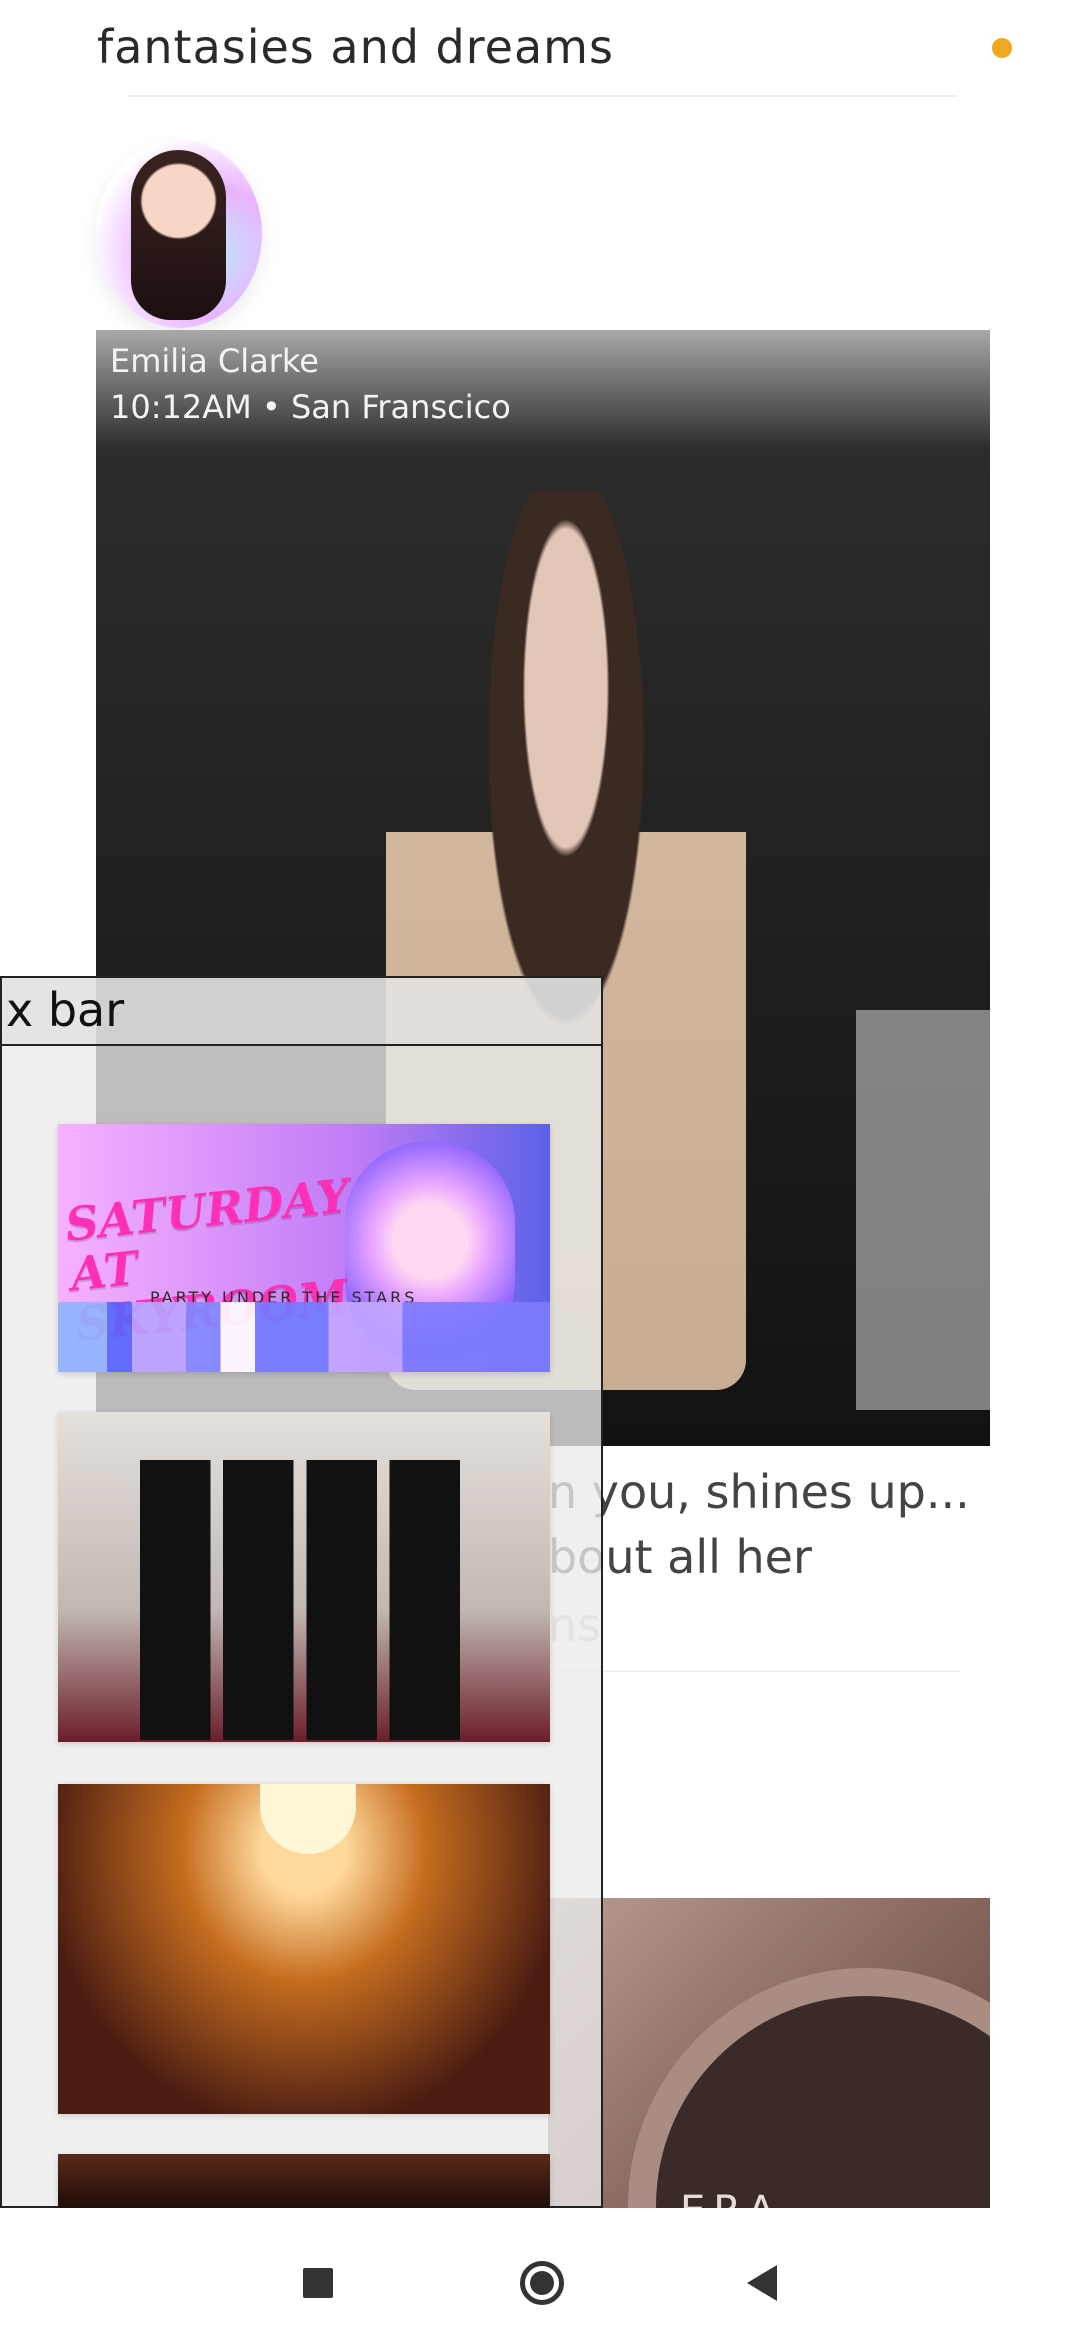 The width and height of the screenshot is (1080, 2340). What do you see at coordinates (214, 361) in the screenshot?
I see `author-name: Emilia Clarke` at bounding box center [214, 361].